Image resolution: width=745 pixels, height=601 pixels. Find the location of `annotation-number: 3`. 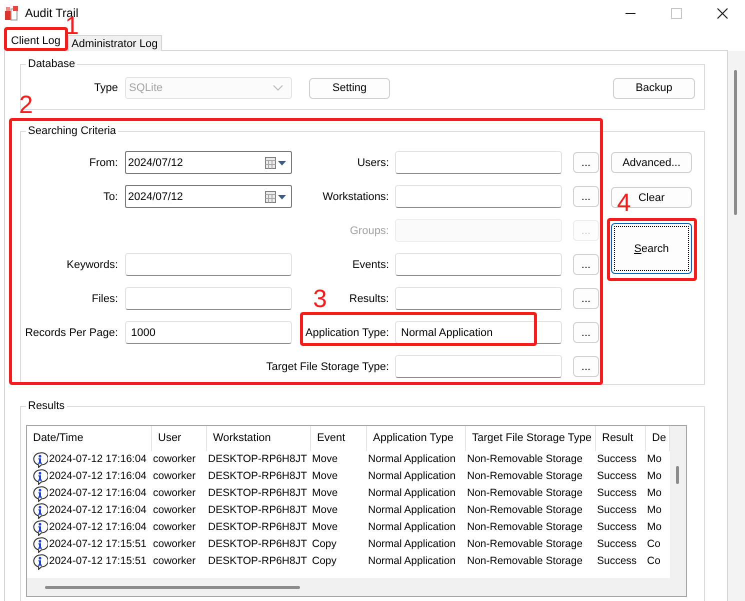

annotation-number: 3 is located at coordinates (320, 299).